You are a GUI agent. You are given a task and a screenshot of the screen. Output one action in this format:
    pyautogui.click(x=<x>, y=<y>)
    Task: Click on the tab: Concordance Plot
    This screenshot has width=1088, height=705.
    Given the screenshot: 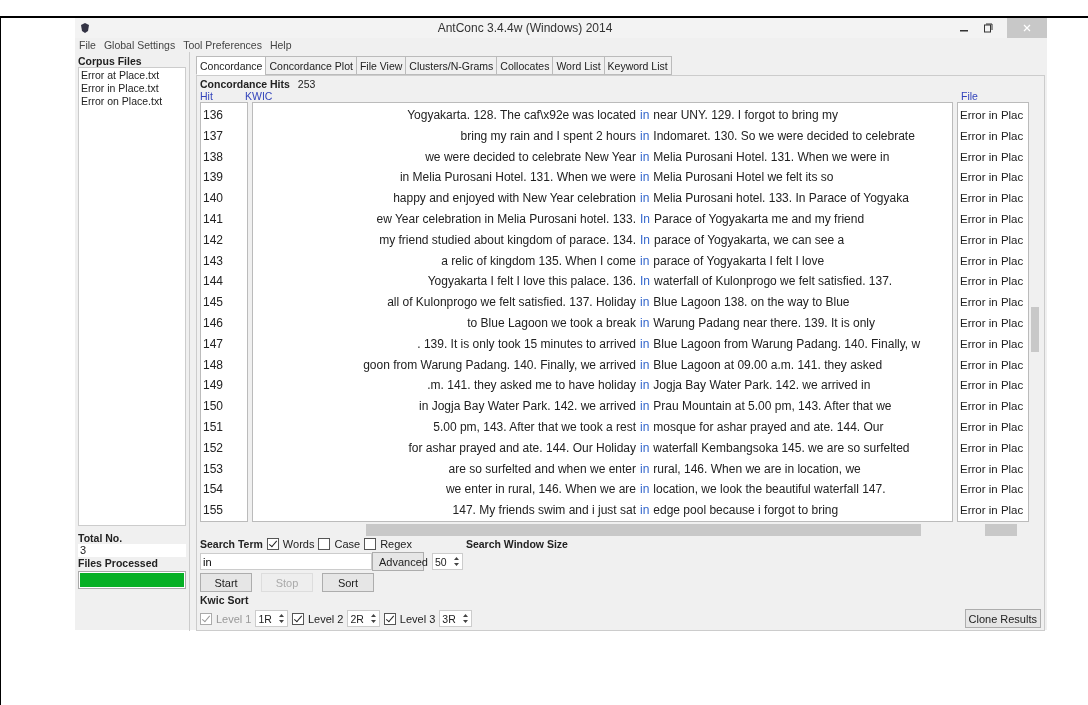 What is the action you would take?
    pyautogui.click(x=311, y=65)
    